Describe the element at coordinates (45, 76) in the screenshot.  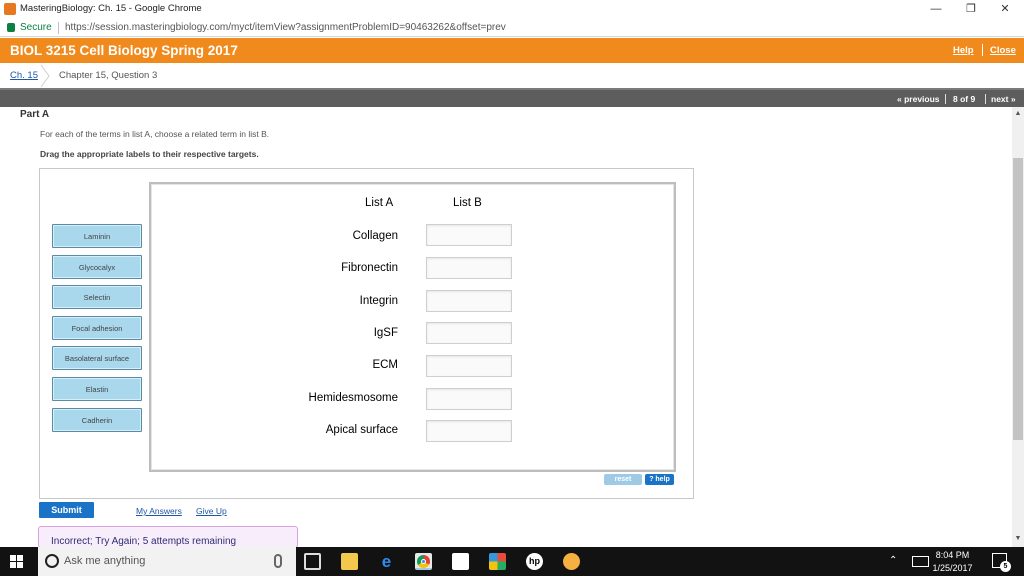
I see `chevron-right-icon` at that location.